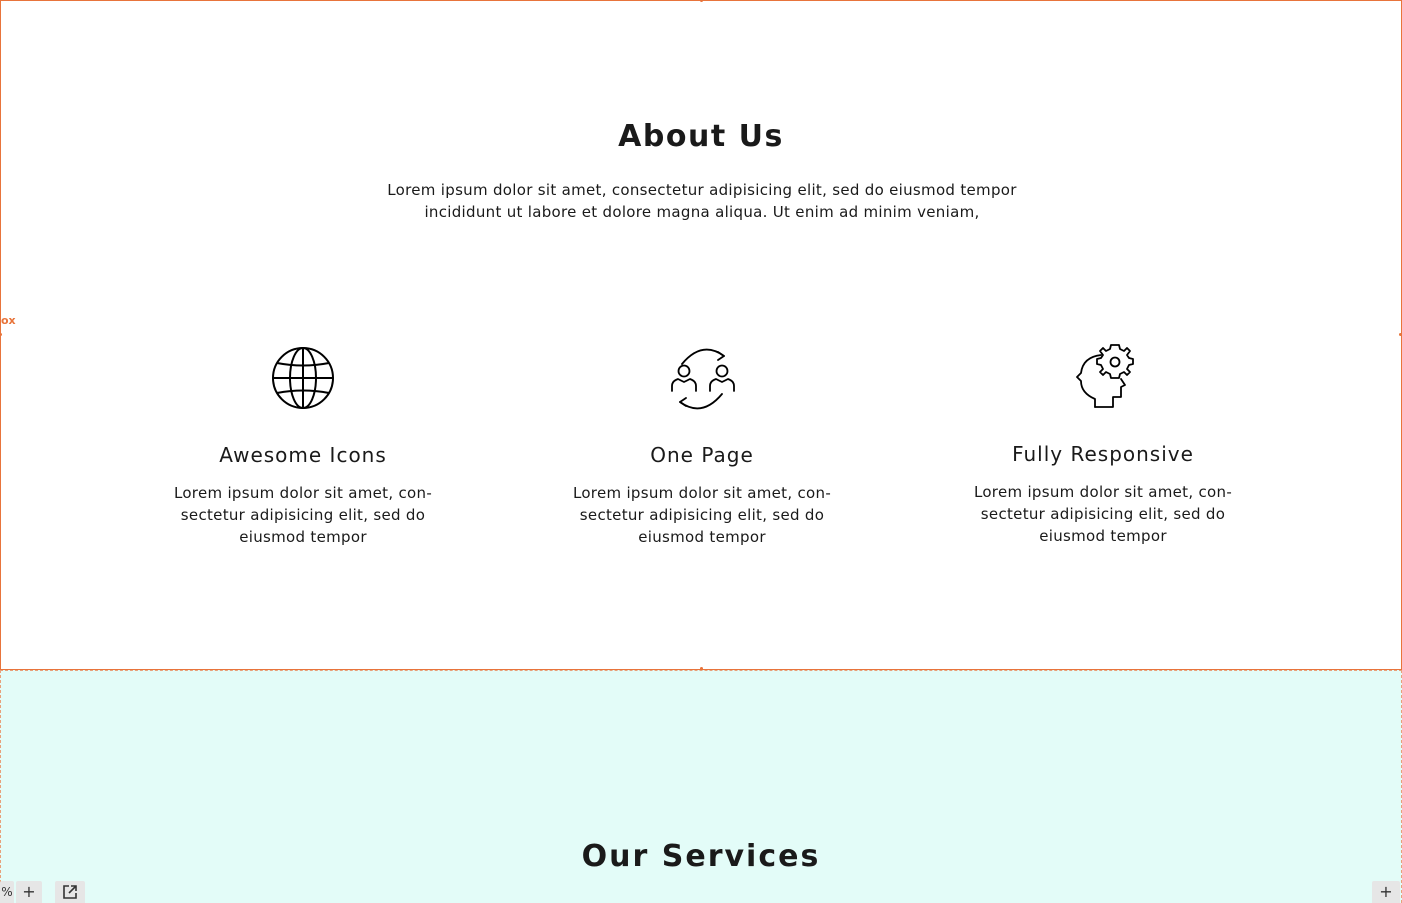 The image size is (1402, 903). What do you see at coordinates (701, 136) in the screenshot?
I see `page-title: About Us` at bounding box center [701, 136].